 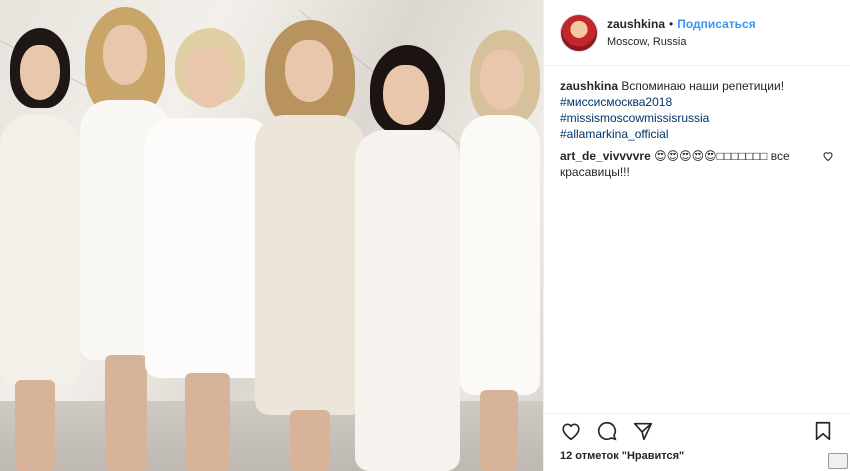 I want to click on comment-button, so click(x=607, y=431).